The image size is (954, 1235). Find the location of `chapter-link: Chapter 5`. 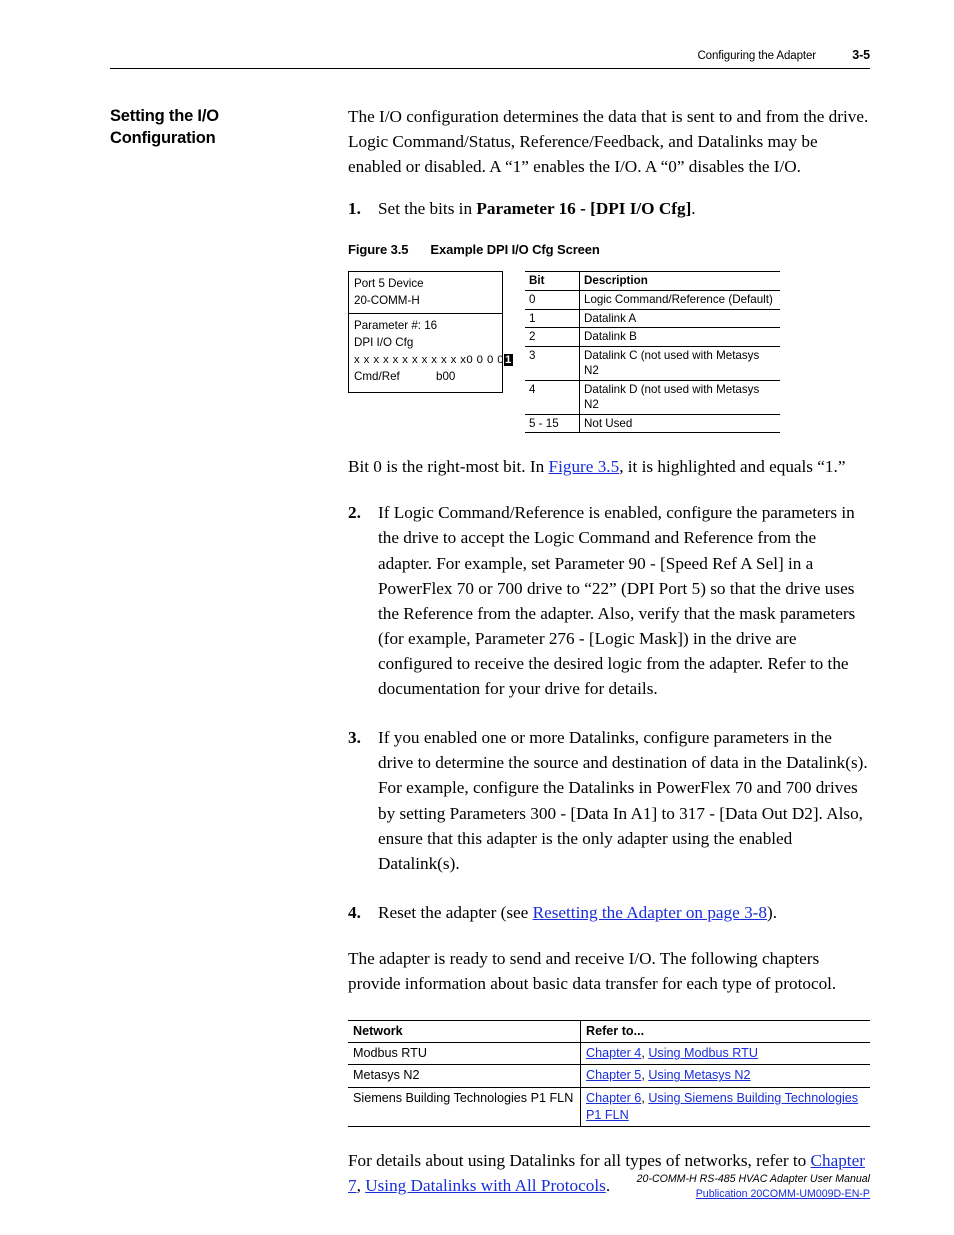

chapter-link: Chapter 5 is located at coordinates (613, 1075).